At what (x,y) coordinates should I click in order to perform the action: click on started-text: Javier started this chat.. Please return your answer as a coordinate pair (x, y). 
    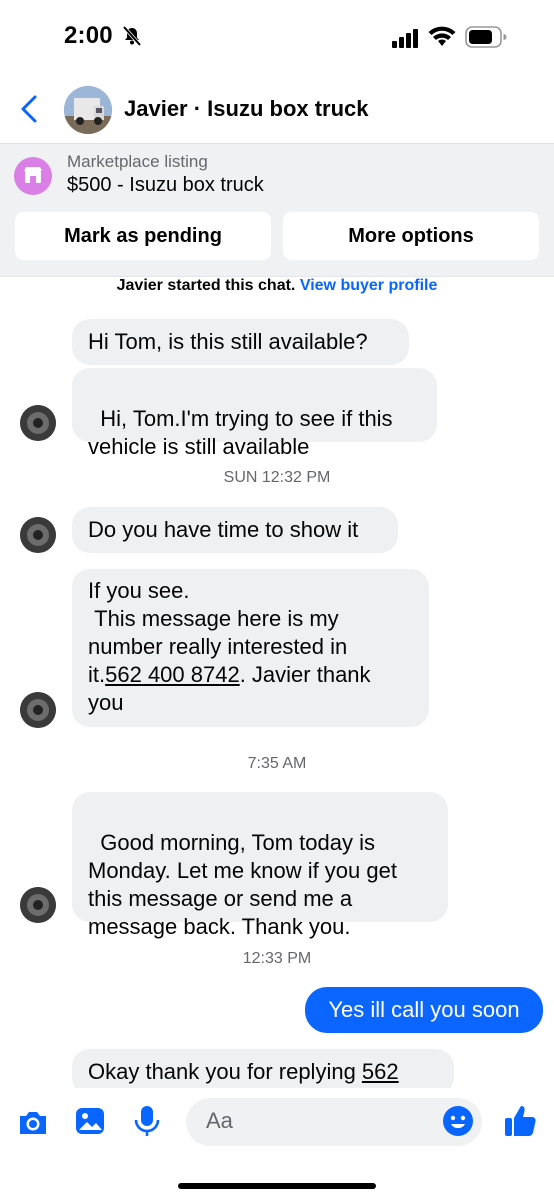
    Looking at the image, I should click on (206, 285).